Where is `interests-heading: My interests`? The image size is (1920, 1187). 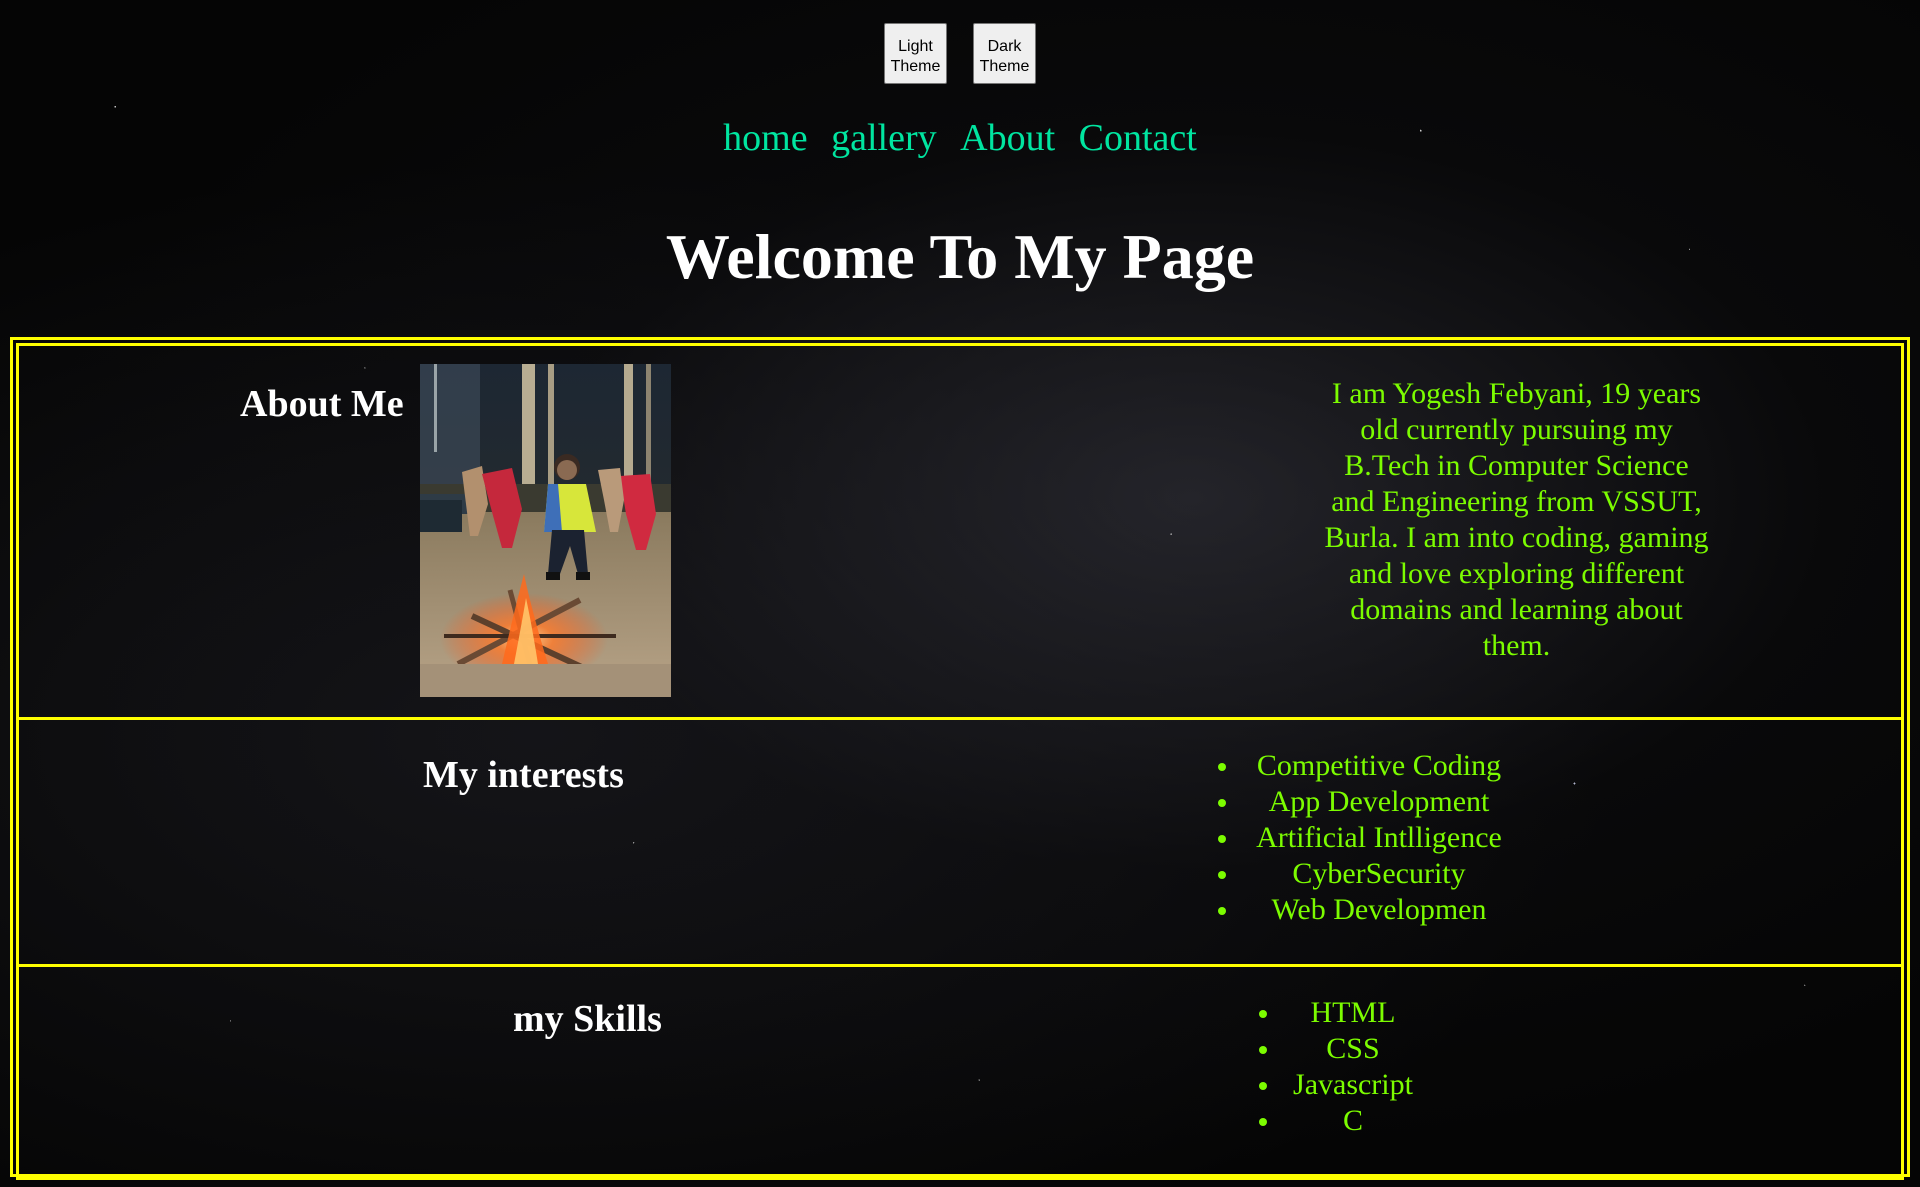
interests-heading: My interests is located at coordinates (523, 775).